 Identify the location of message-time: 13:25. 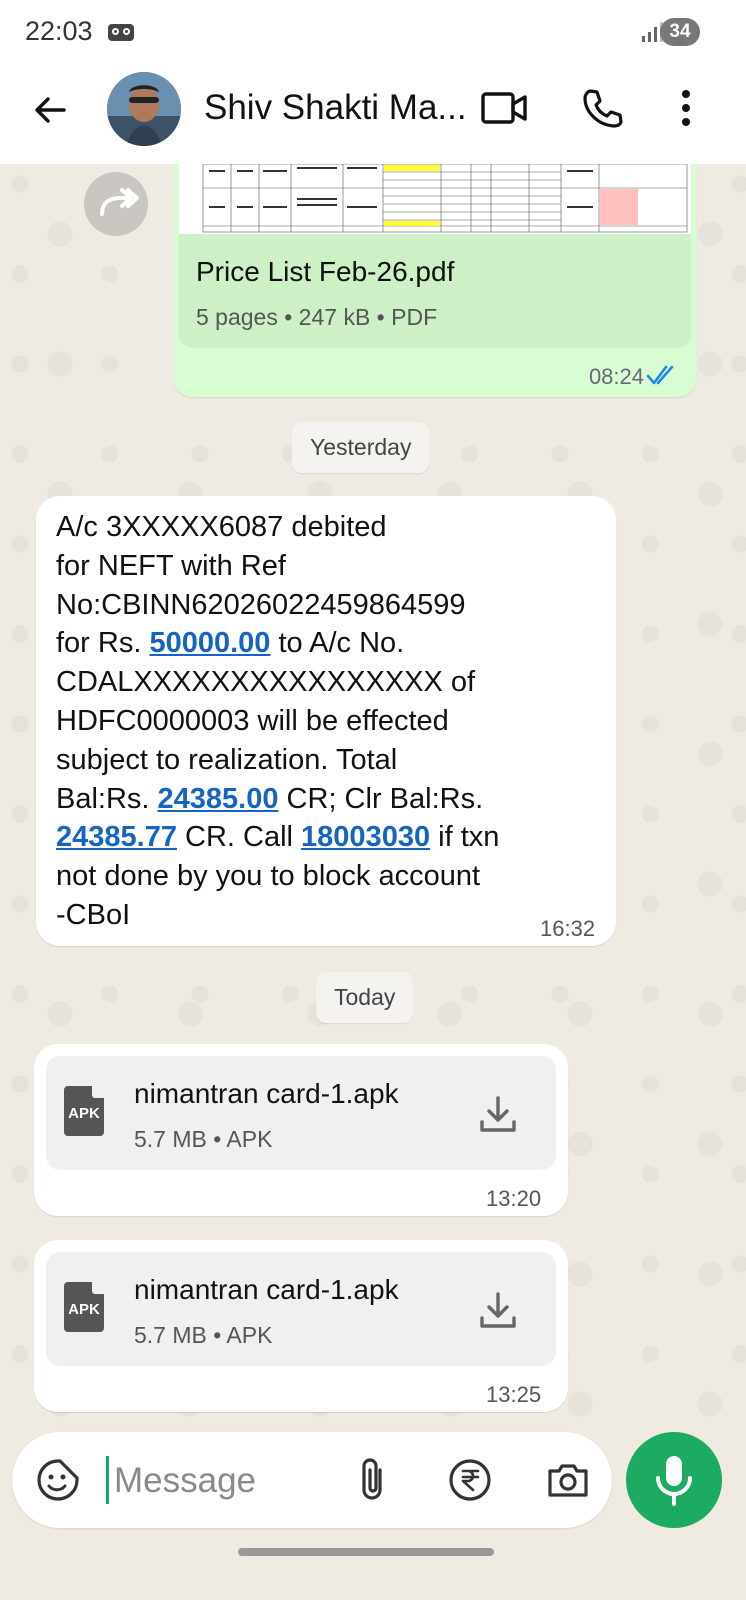
(514, 1394).